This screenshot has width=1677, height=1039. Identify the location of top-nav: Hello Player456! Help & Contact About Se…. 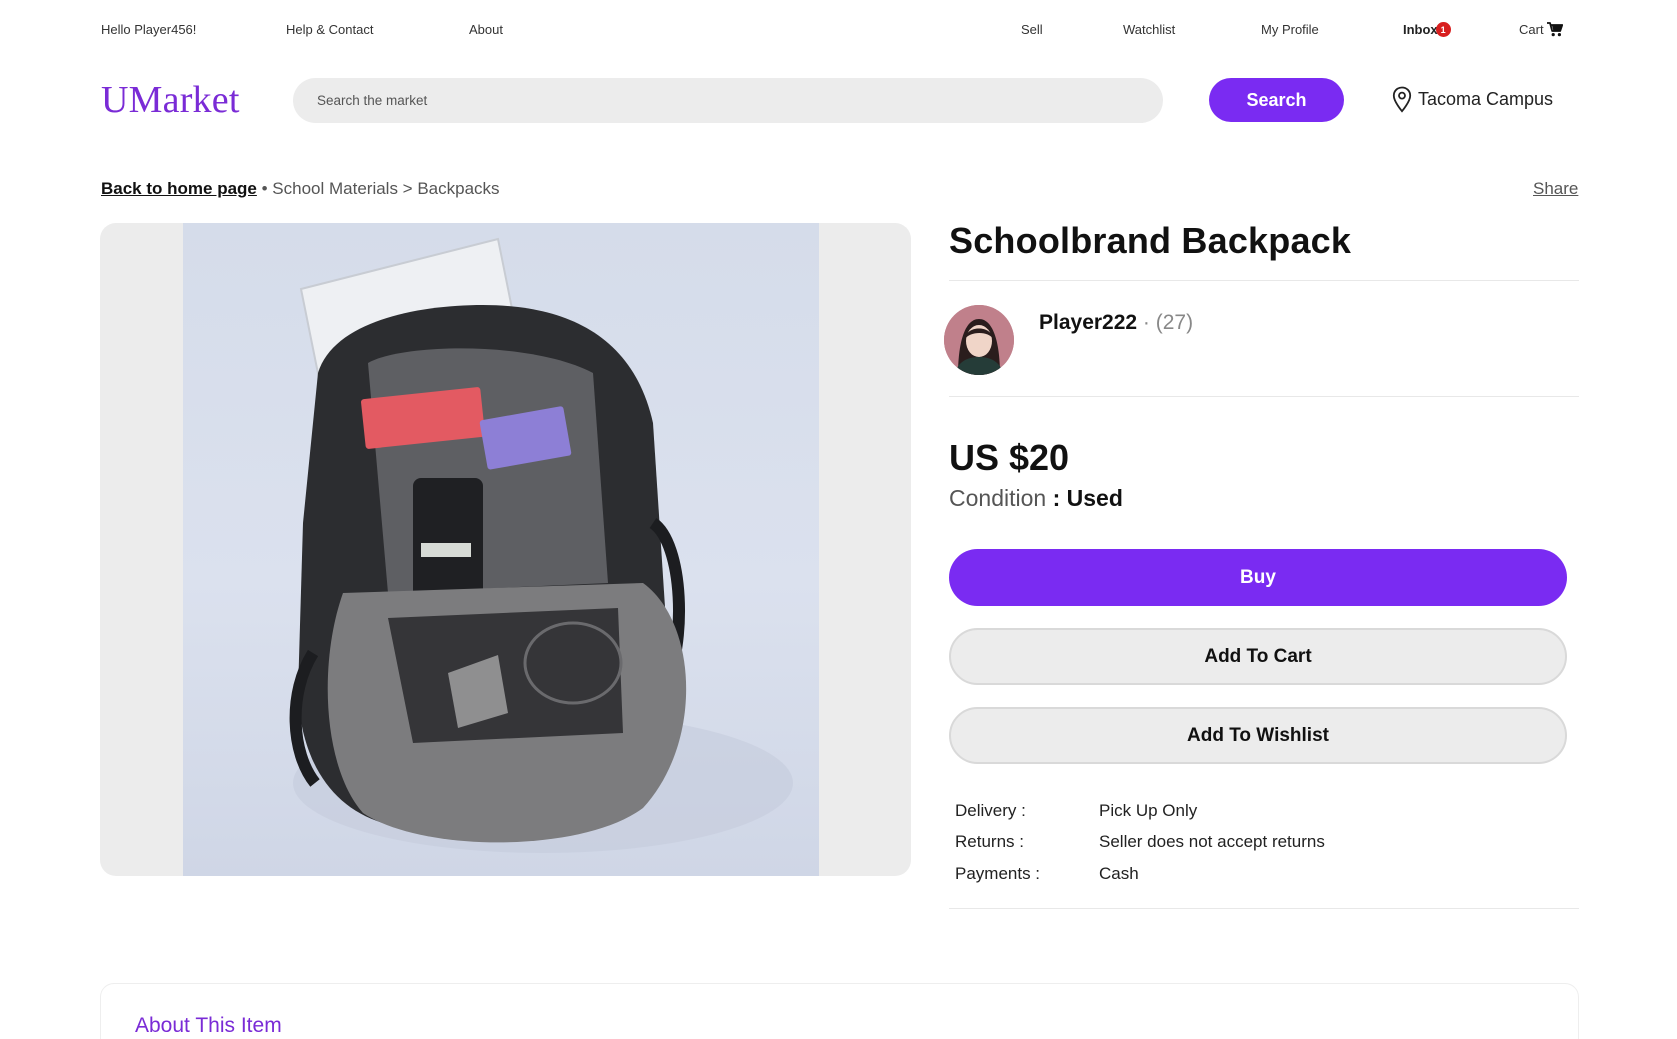
(836, 33).